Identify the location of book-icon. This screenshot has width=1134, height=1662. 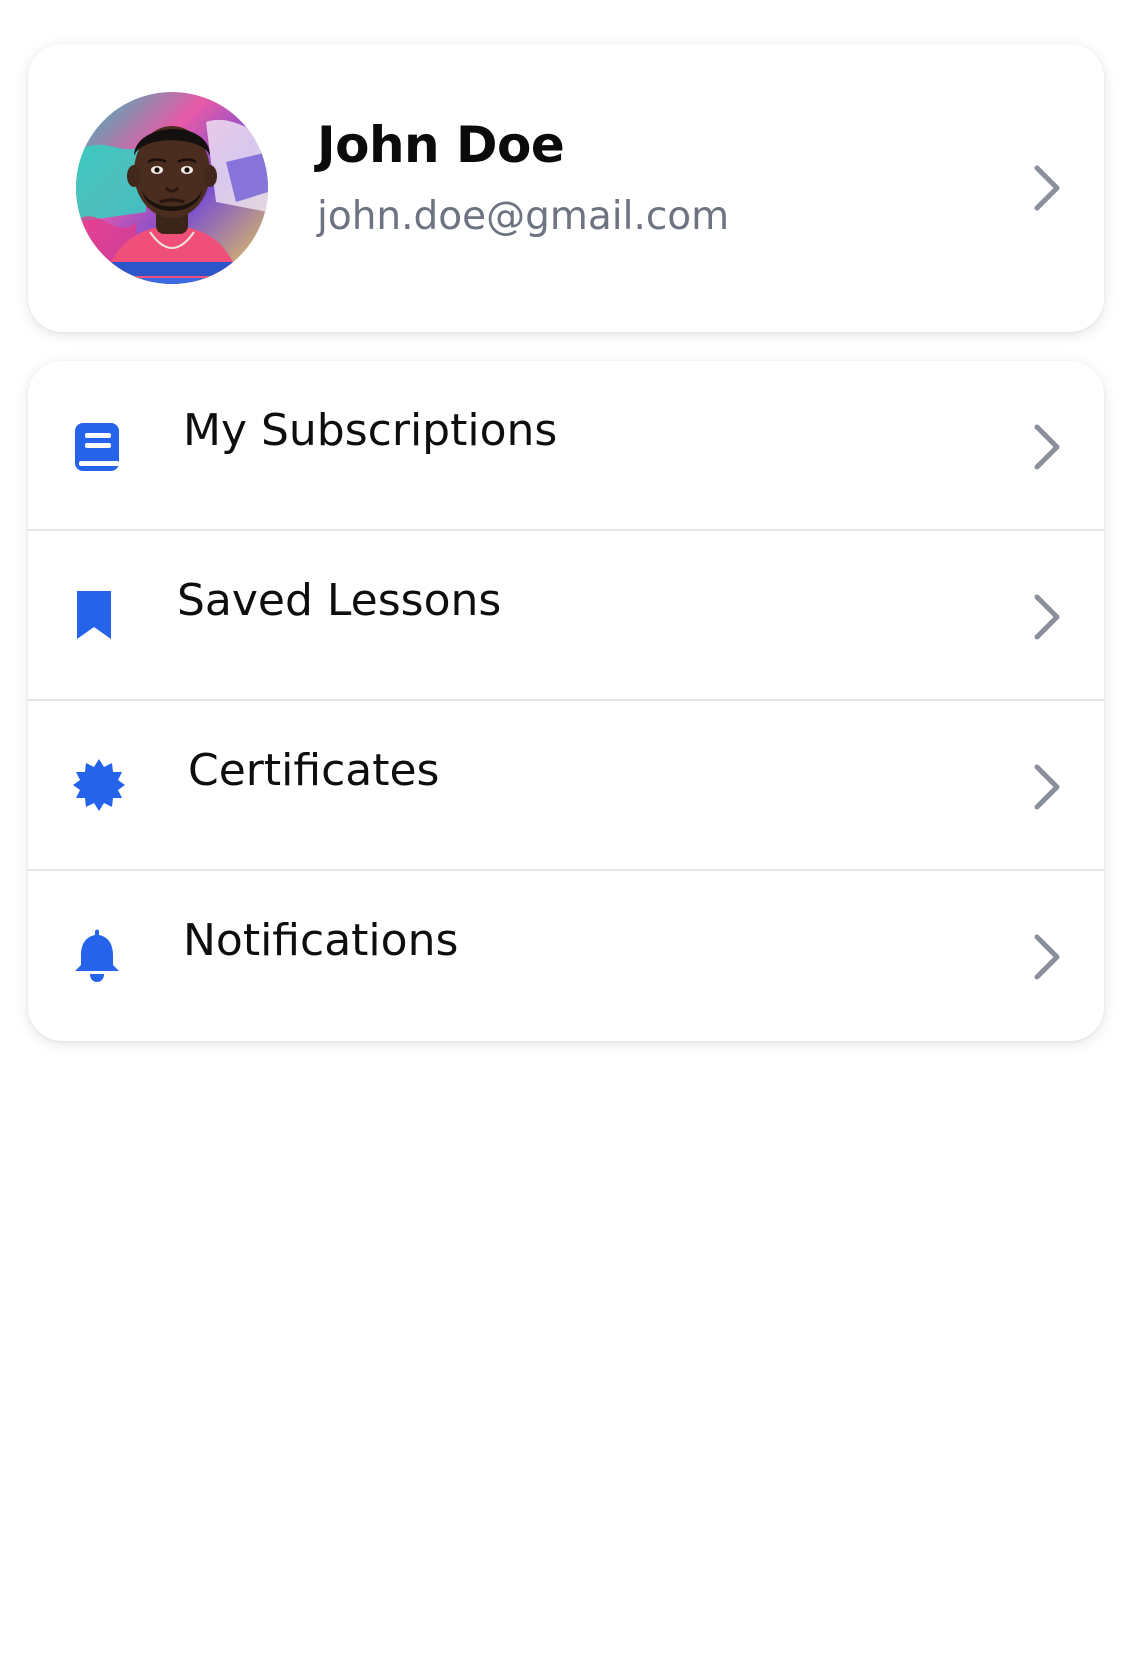
(97, 447).